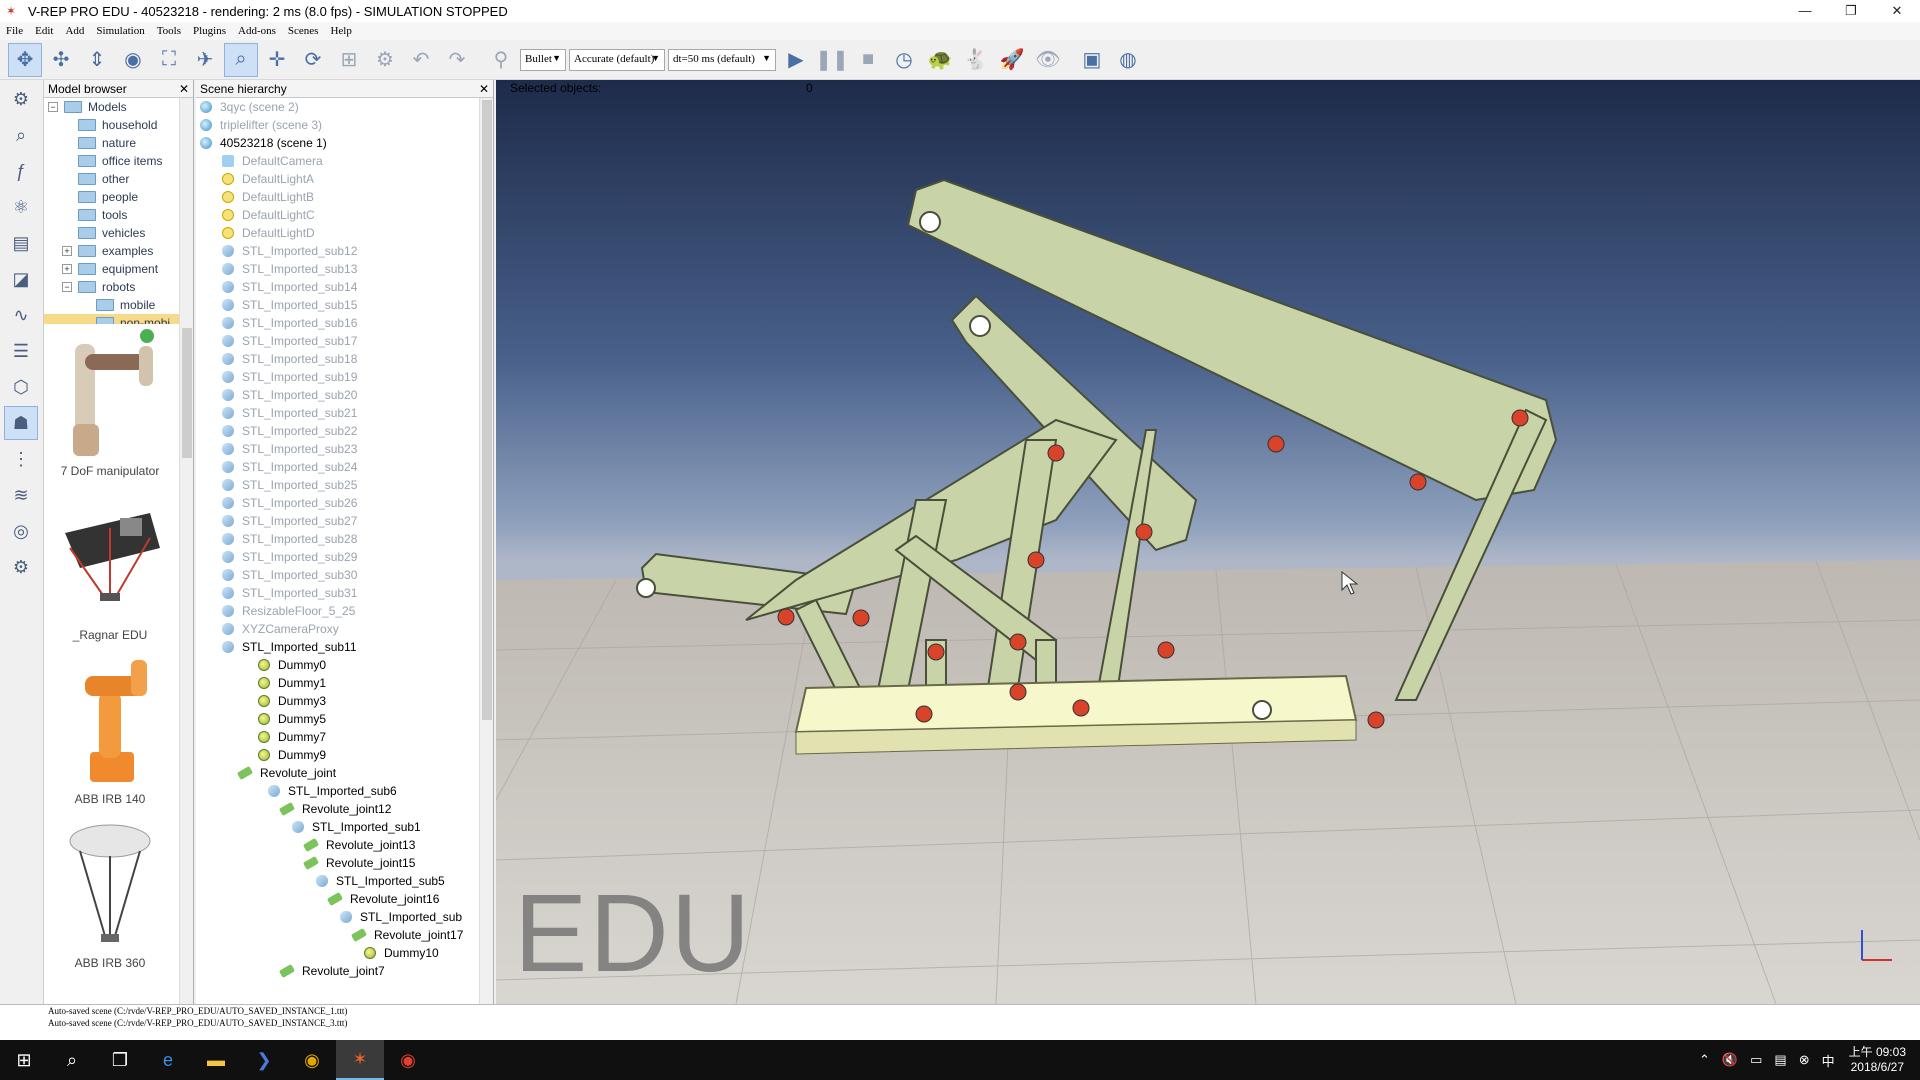 The height and width of the screenshot is (1080, 1920). I want to click on hierarchy-item: STL_Imported_sub24, so click(337, 467).